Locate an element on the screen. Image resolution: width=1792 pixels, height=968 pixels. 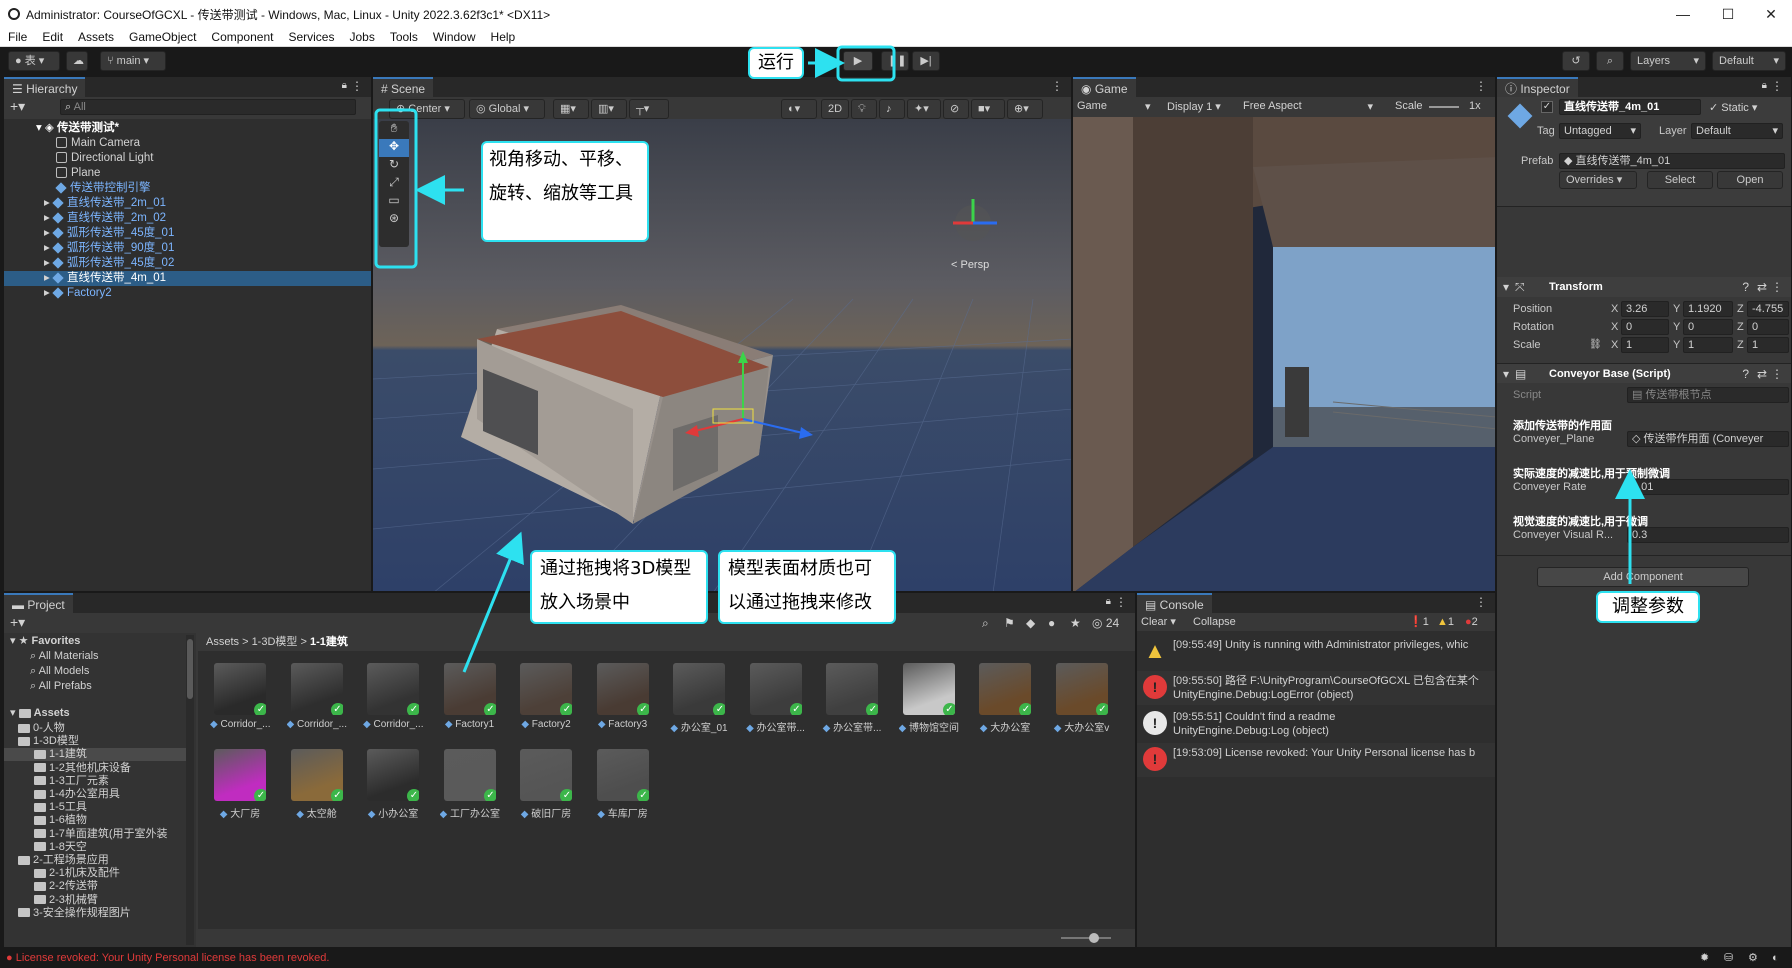
callout-drag-model: 通过拖拽将3D模型放入场景中 is located at coordinates (619, 587).